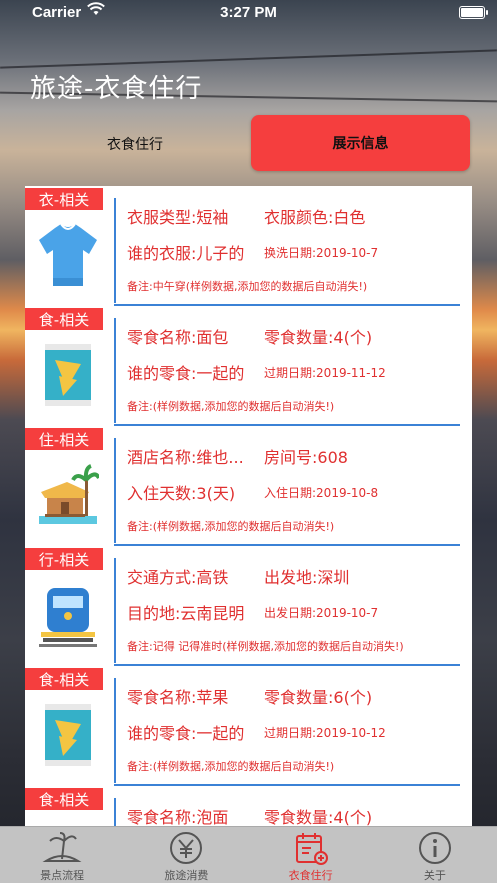 This screenshot has height=883, width=497. What do you see at coordinates (186, 613) in the screenshot?
I see `field-c: 目的地:云南昆明` at bounding box center [186, 613].